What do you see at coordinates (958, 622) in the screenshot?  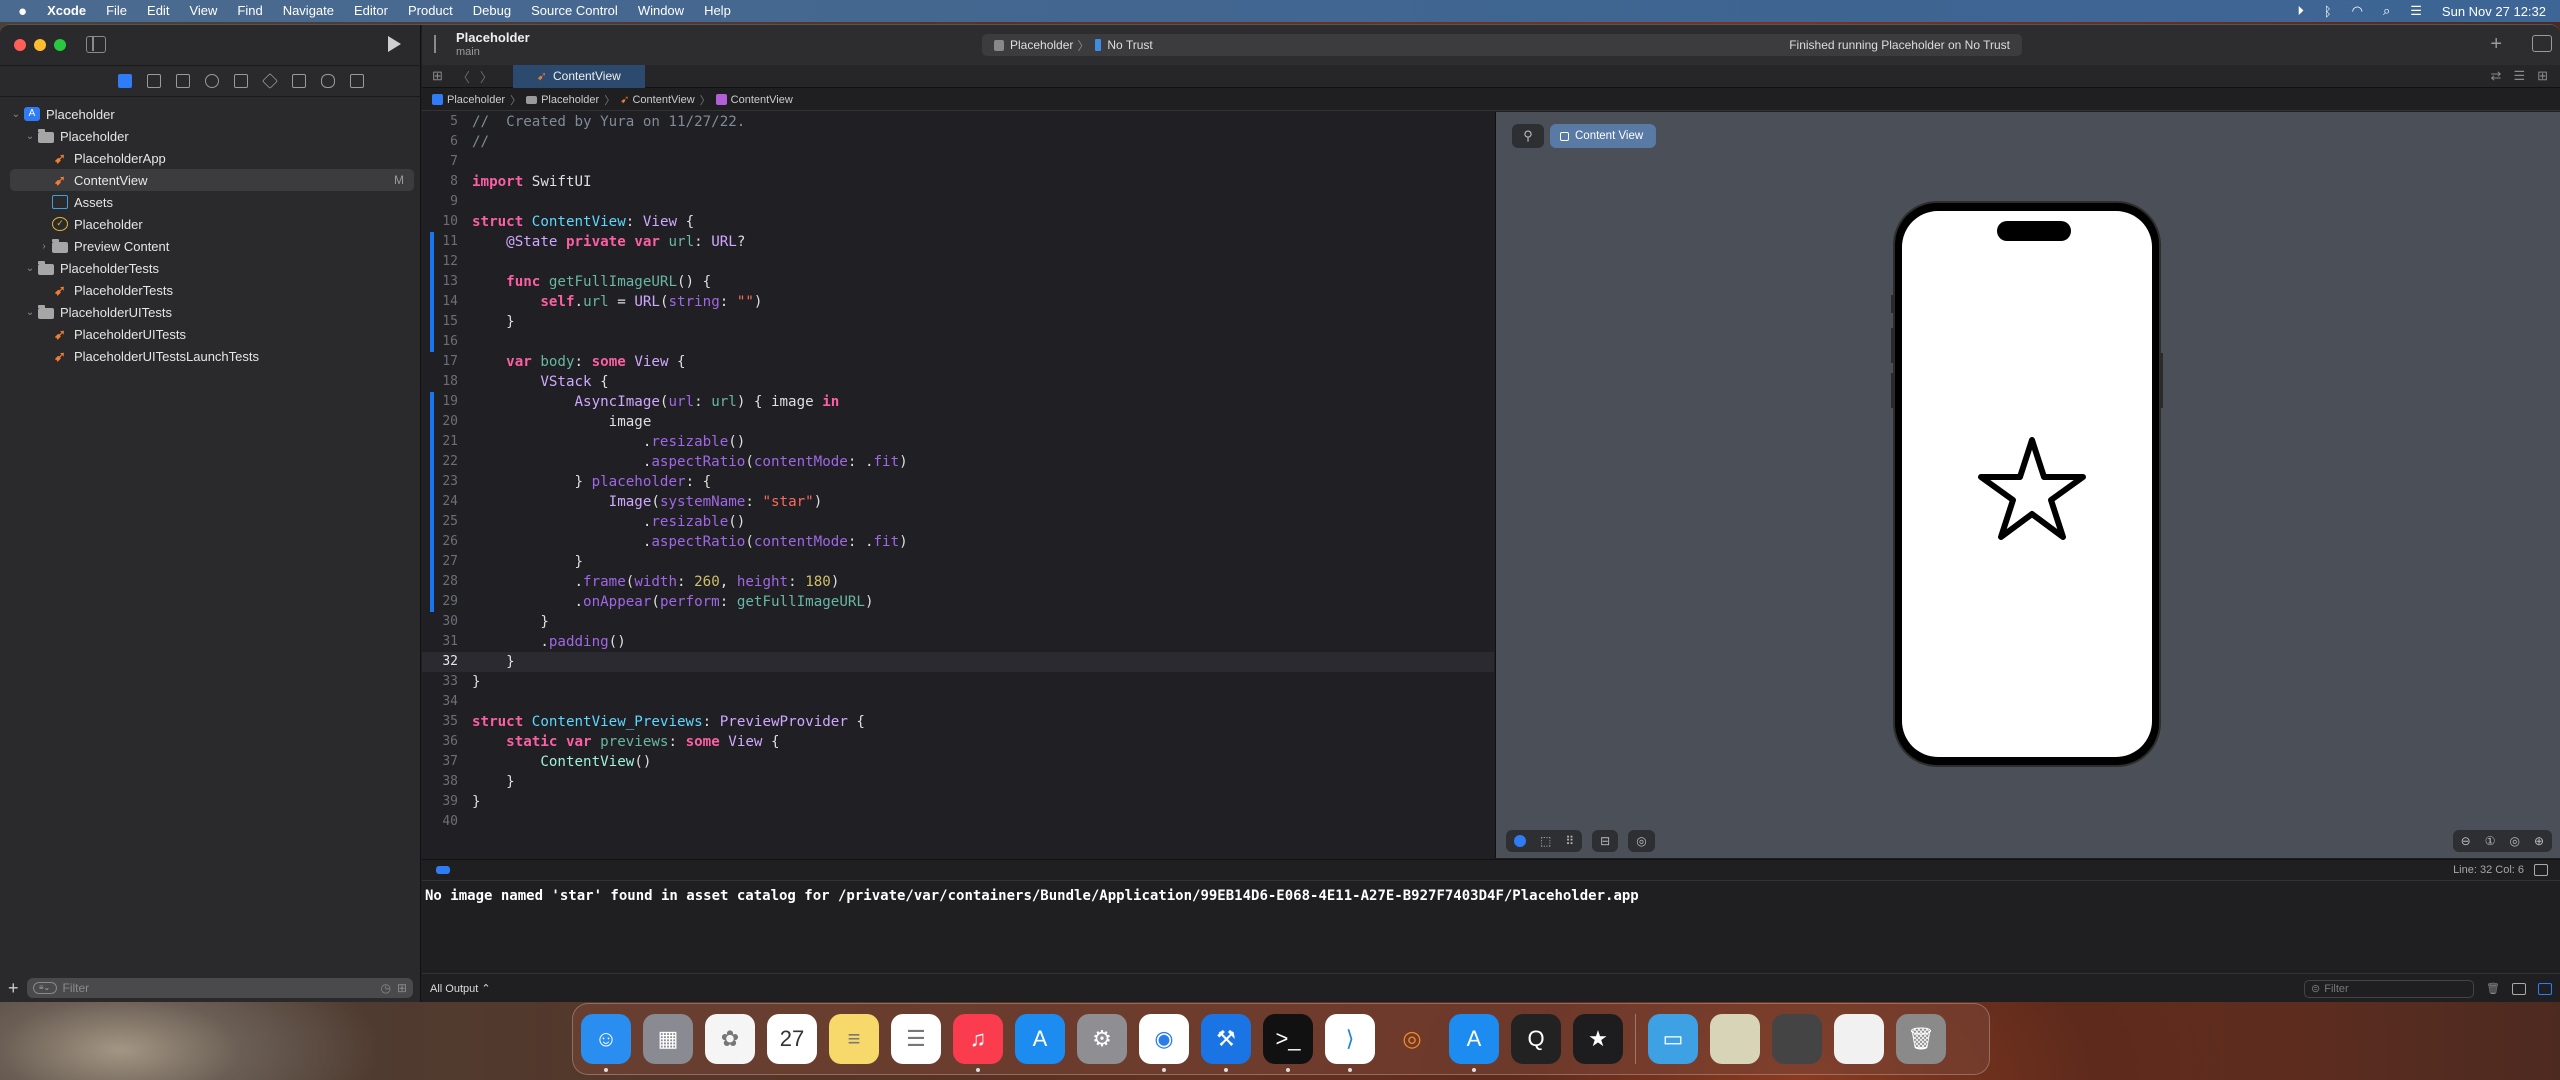 I see `code-line: 30 }` at bounding box center [958, 622].